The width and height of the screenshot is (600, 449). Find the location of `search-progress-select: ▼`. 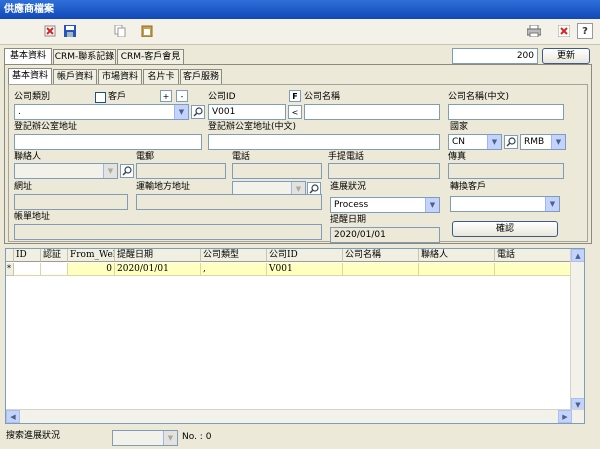

search-progress-select: ▼ is located at coordinates (145, 438).